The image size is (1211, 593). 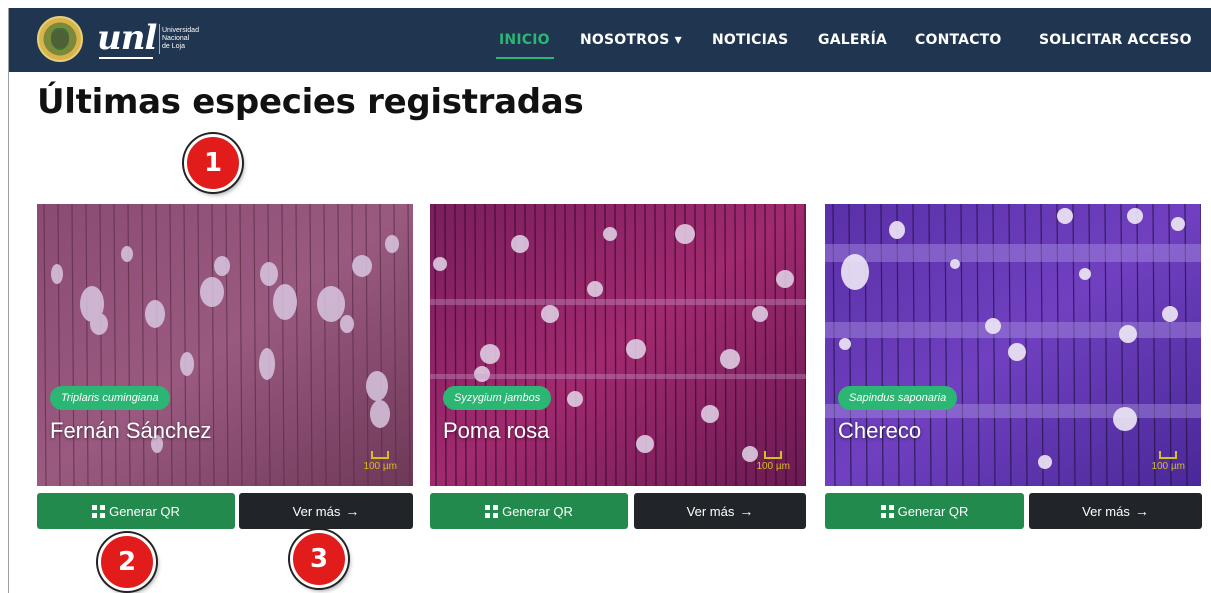 I want to click on annotation-marker-3: 3, so click(x=319, y=559).